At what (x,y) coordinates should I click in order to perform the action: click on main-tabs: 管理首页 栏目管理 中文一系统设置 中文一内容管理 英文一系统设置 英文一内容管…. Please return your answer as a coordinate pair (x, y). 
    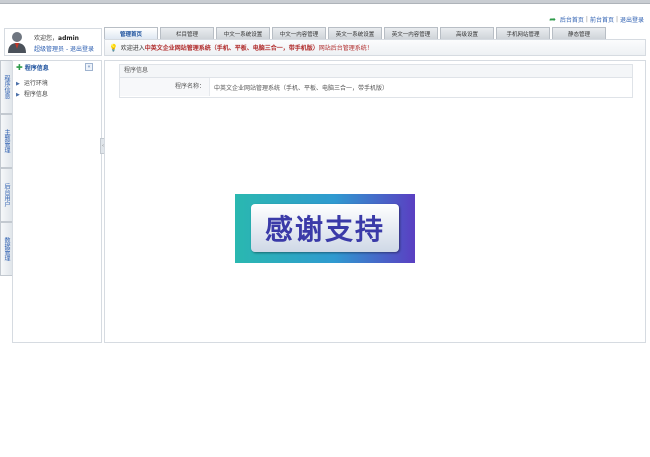
    Looking at the image, I should click on (355, 33).